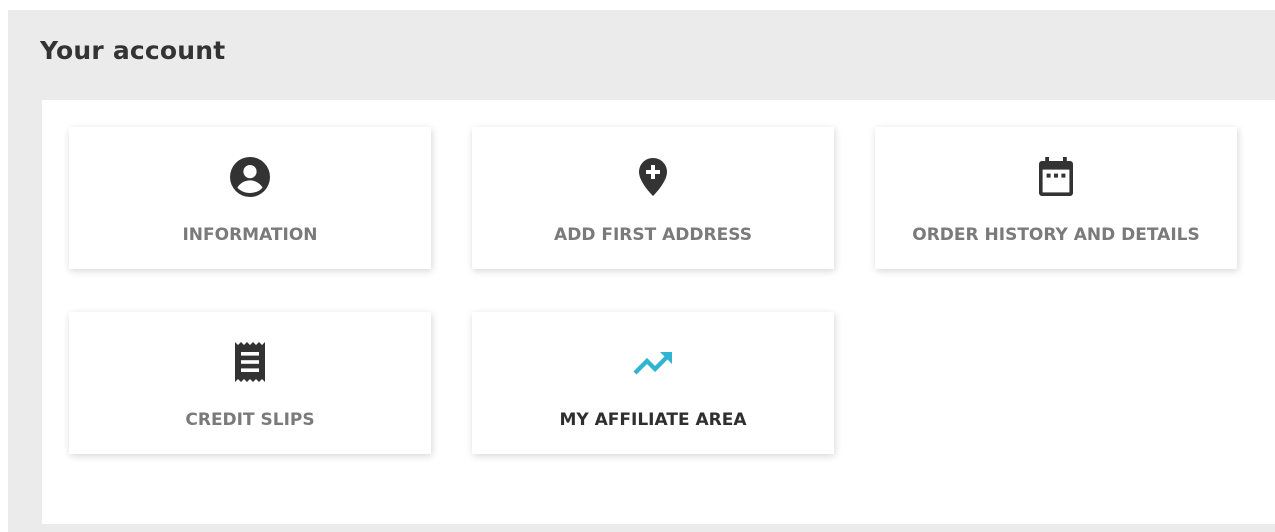 The image size is (1275, 532). What do you see at coordinates (653, 235) in the screenshot?
I see `add-first-address-label: ADD FIRST ADDRESS` at bounding box center [653, 235].